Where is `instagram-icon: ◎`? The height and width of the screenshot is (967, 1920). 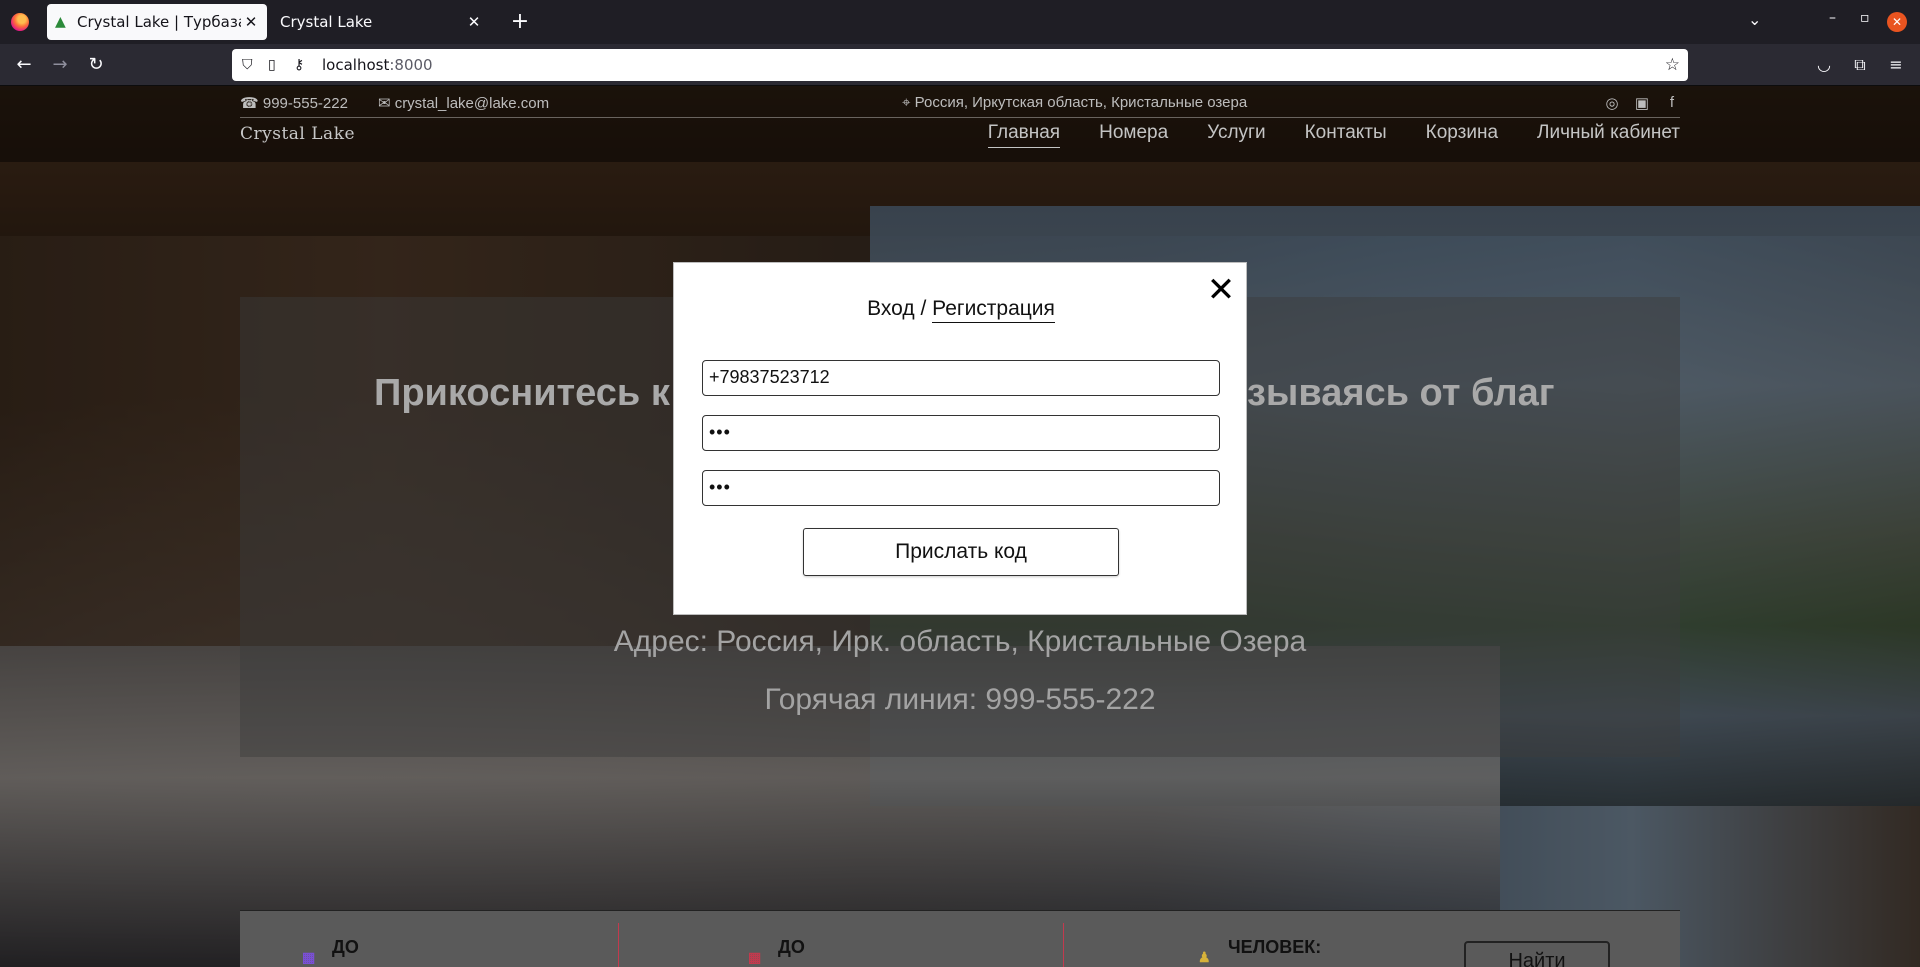 instagram-icon: ◎ is located at coordinates (1612, 103).